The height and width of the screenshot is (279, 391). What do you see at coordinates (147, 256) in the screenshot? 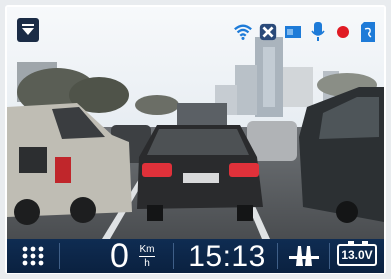
I see `speed-unit: Km h` at bounding box center [147, 256].